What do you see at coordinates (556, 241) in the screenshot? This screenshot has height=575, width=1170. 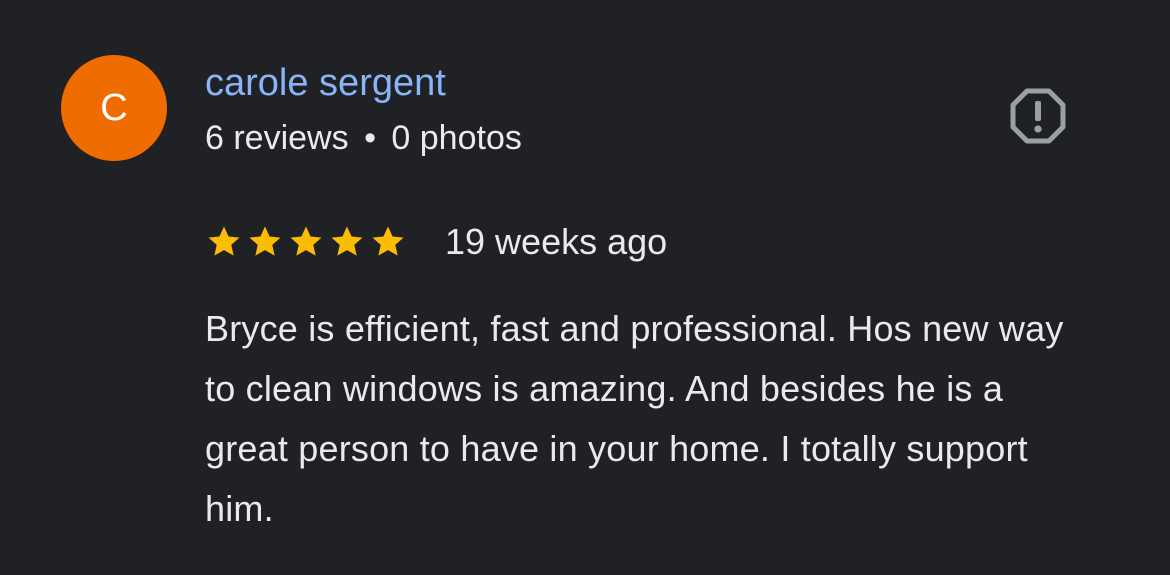 I see `review-date: 19 weeks ago` at bounding box center [556, 241].